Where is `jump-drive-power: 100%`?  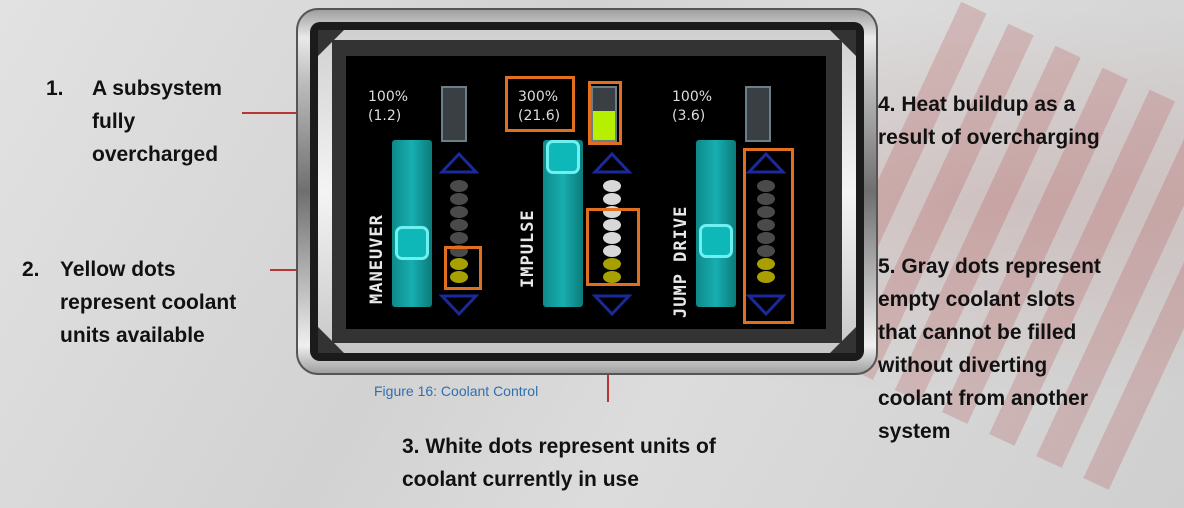 jump-drive-power: 100% is located at coordinates (692, 97).